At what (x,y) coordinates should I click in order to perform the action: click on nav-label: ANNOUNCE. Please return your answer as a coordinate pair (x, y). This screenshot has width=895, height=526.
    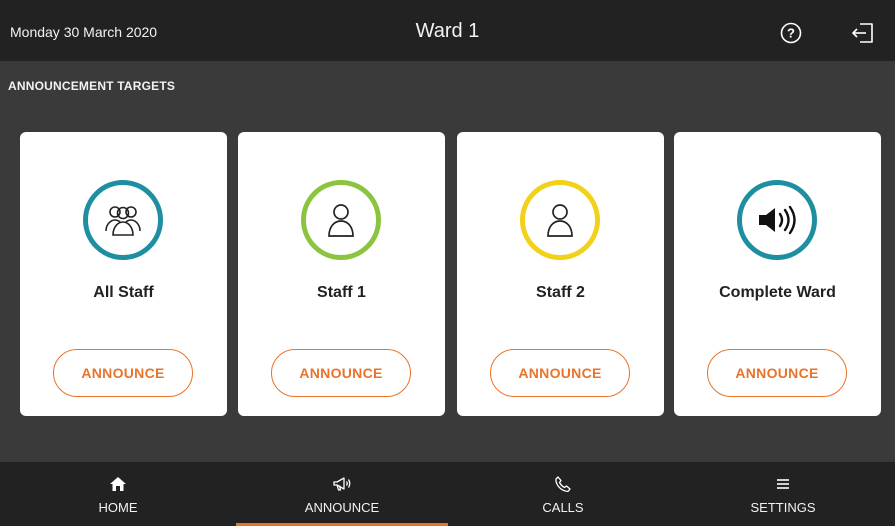
    Looking at the image, I should click on (342, 507).